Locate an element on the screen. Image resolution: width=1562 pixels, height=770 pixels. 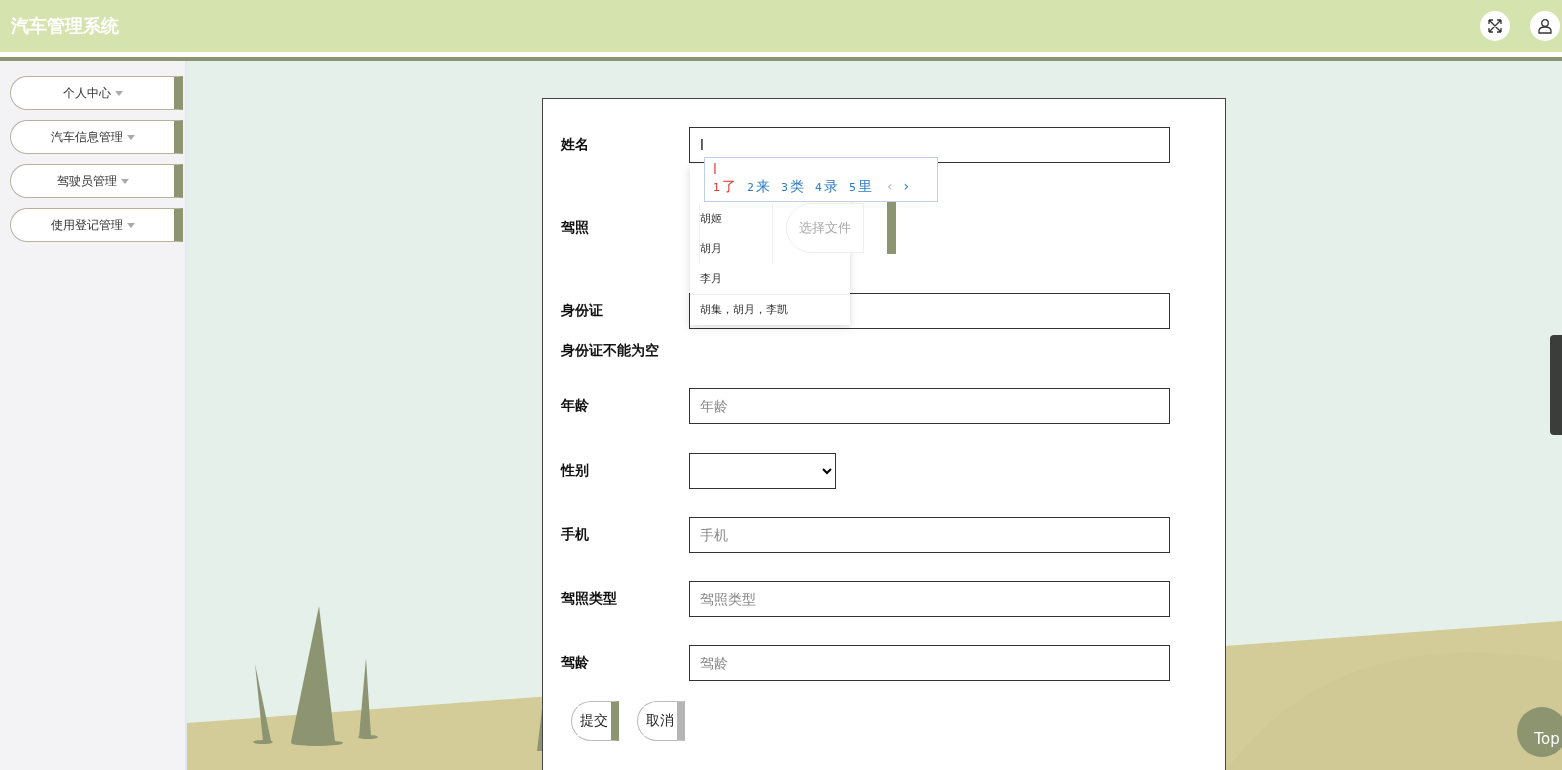
user-button is located at coordinates (1545, 26).